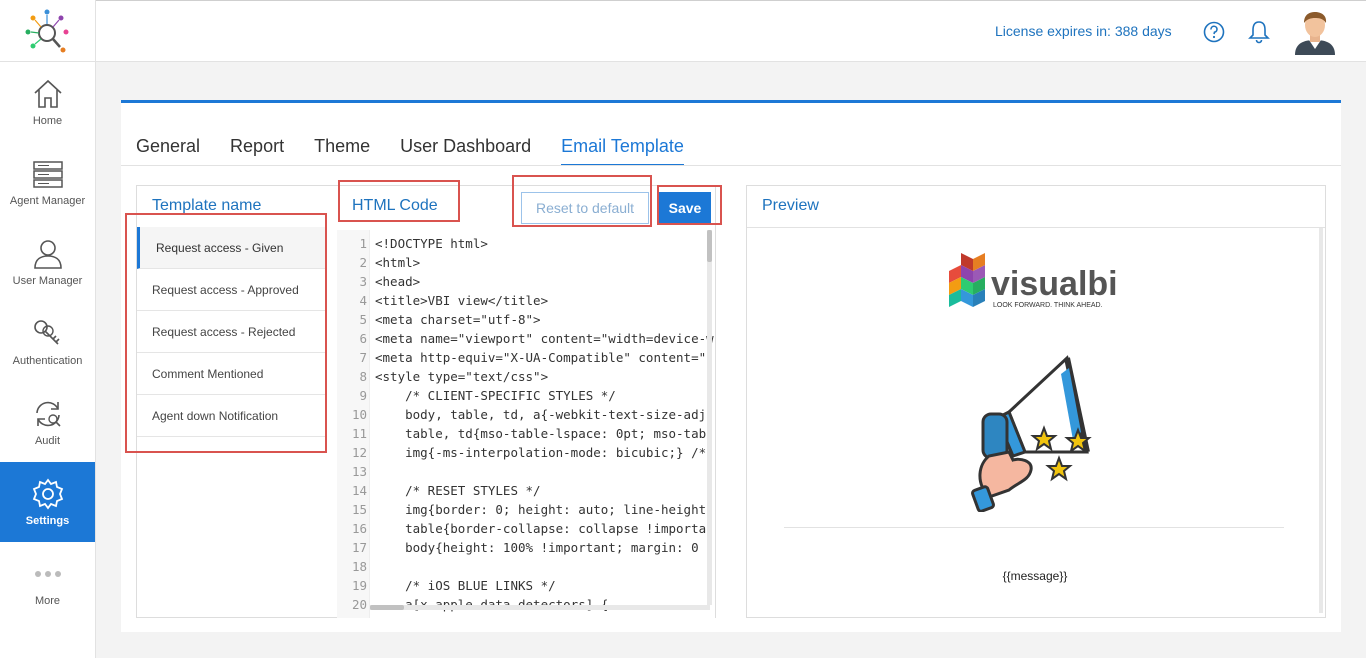 The height and width of the screenshot is (658, 1366). I want to click on code-line: 2 <html>, so click(378, 262).